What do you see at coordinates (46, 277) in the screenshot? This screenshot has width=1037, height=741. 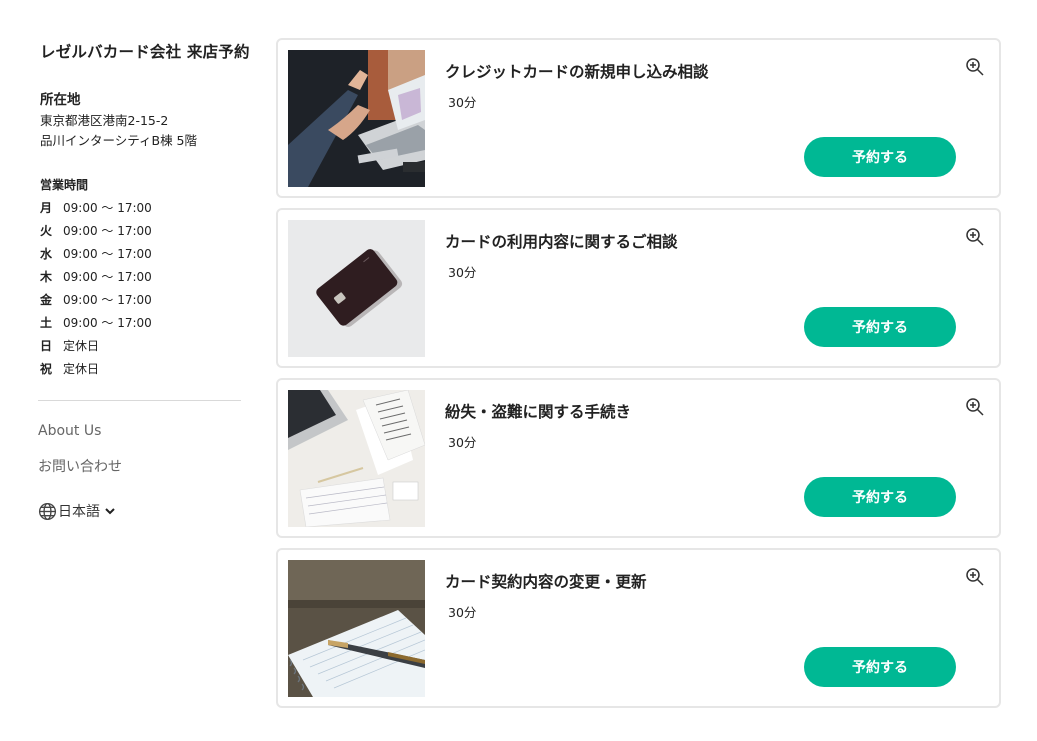 I see `hours-day: 木` at bounding box center [46, 277].